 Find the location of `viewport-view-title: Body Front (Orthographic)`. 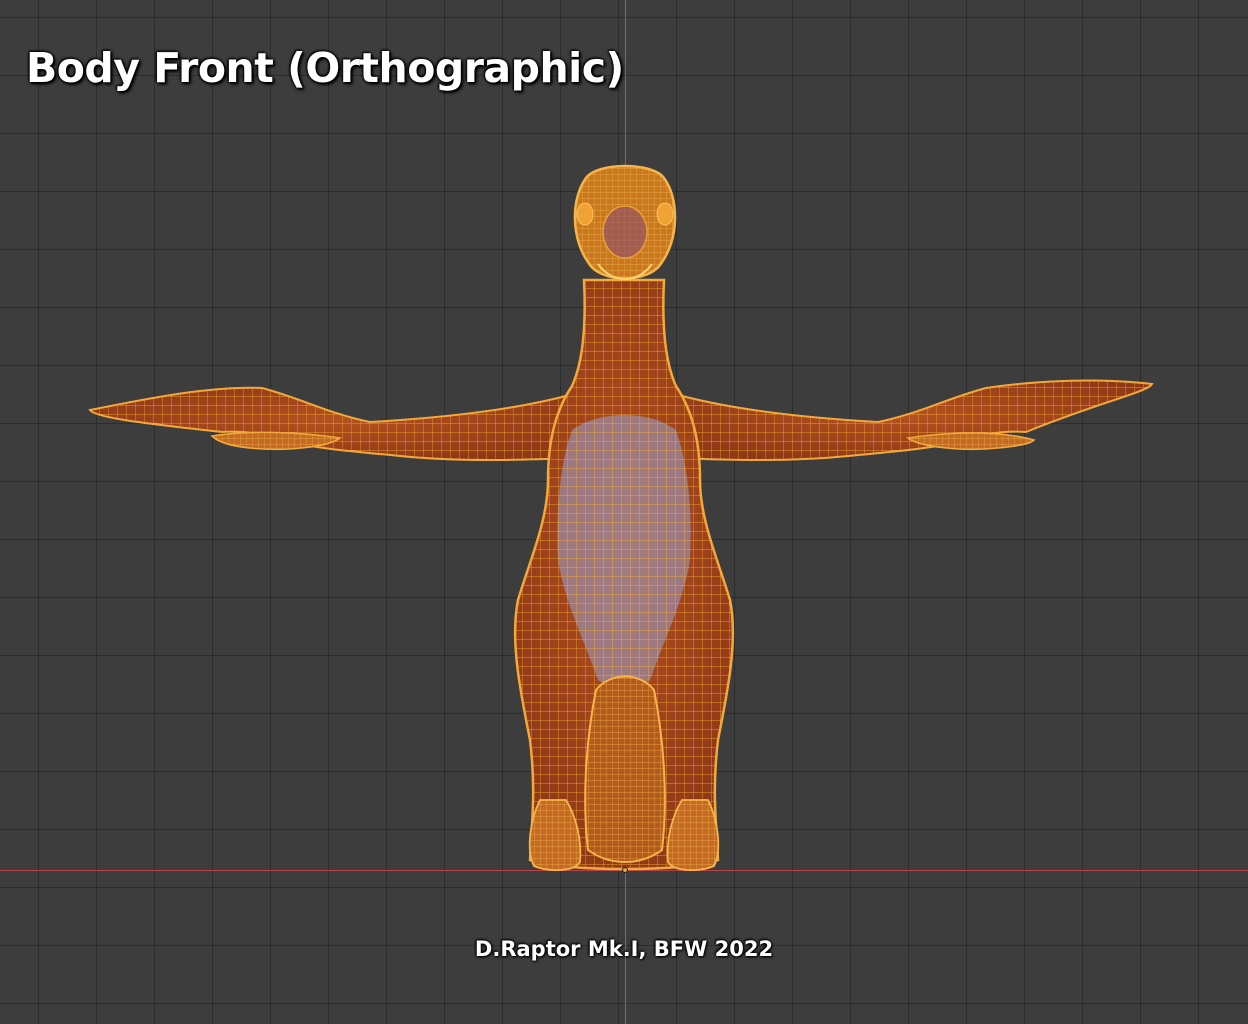

viewport-view-title: Body Front (Orthographic) is located at coordinates (325, 68).